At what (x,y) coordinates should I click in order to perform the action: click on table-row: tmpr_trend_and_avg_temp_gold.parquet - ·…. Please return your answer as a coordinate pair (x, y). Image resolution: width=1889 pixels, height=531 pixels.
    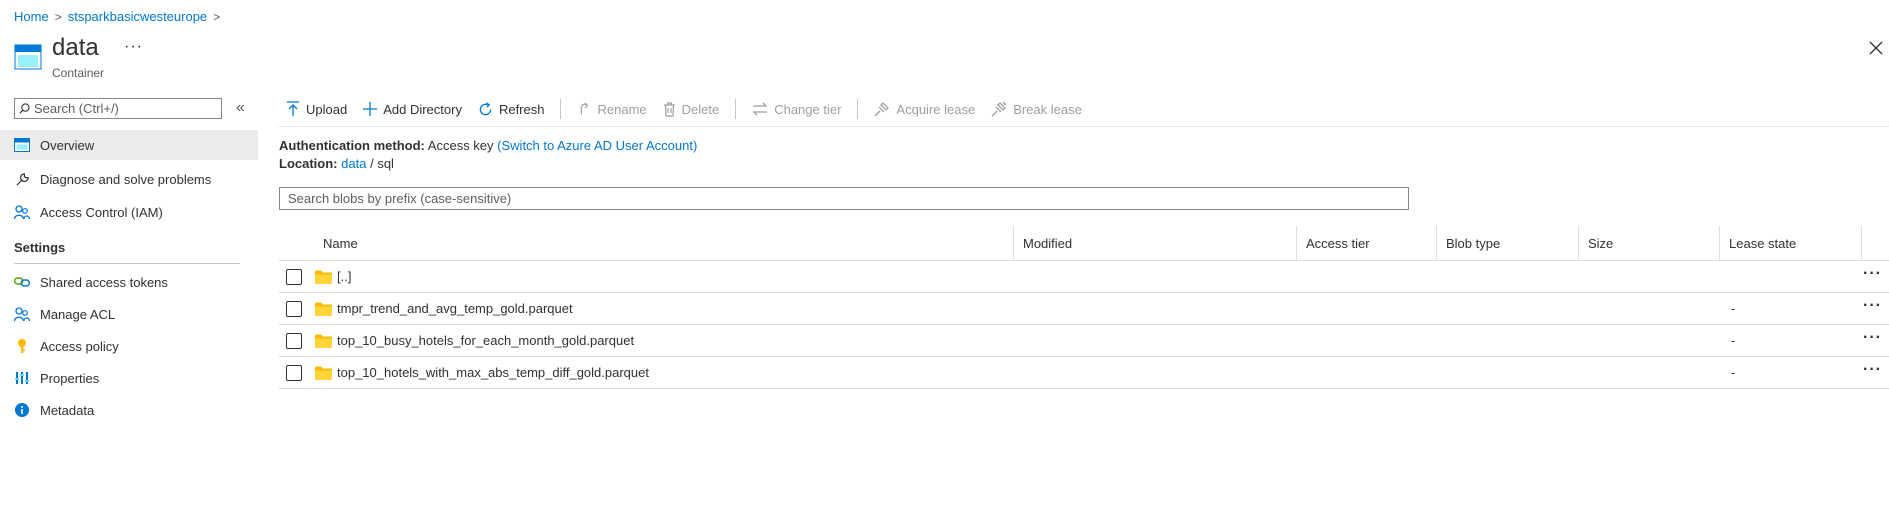
    Looking at the image, I should click on (1084, 309).